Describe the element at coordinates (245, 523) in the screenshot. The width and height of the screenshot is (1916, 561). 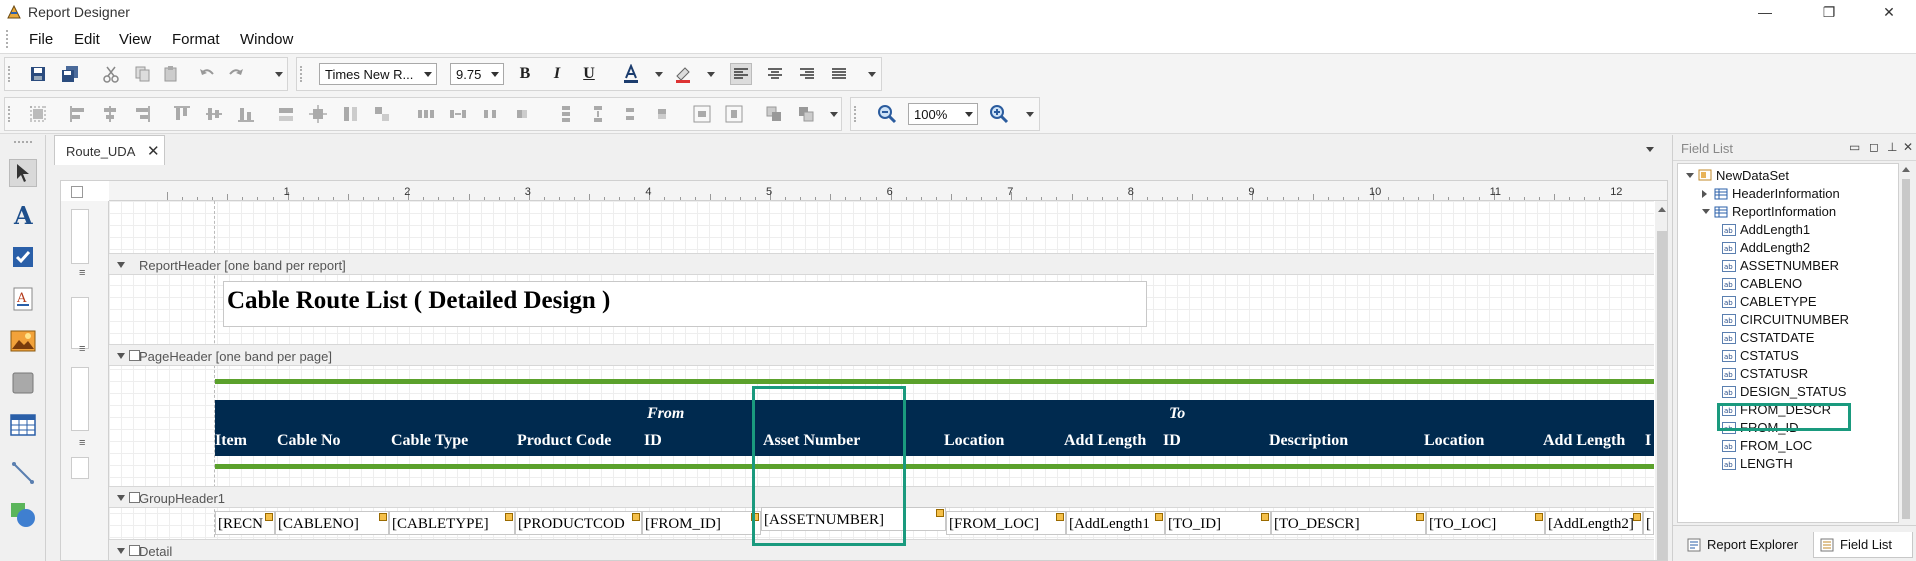
I see `field-recn: [RECN` at that location.